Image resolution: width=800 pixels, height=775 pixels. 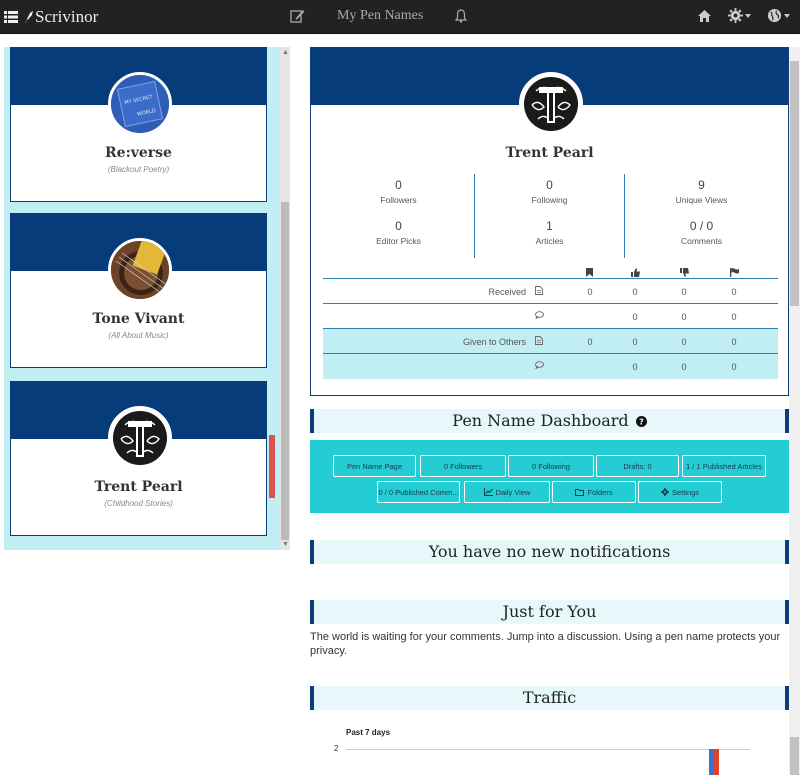 What do you see at coordinates (463, 466) in the screenshot?
I see `followers-button: 0 Followers` at bounding box center [463, 466].